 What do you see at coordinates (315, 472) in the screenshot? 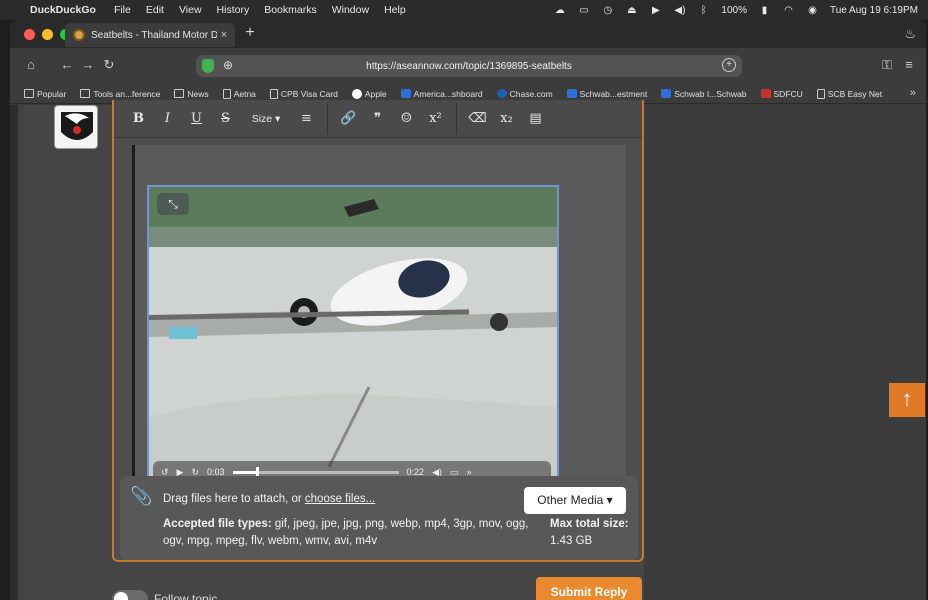
I see `video-progress-bar` at bounding box center [315, 472].